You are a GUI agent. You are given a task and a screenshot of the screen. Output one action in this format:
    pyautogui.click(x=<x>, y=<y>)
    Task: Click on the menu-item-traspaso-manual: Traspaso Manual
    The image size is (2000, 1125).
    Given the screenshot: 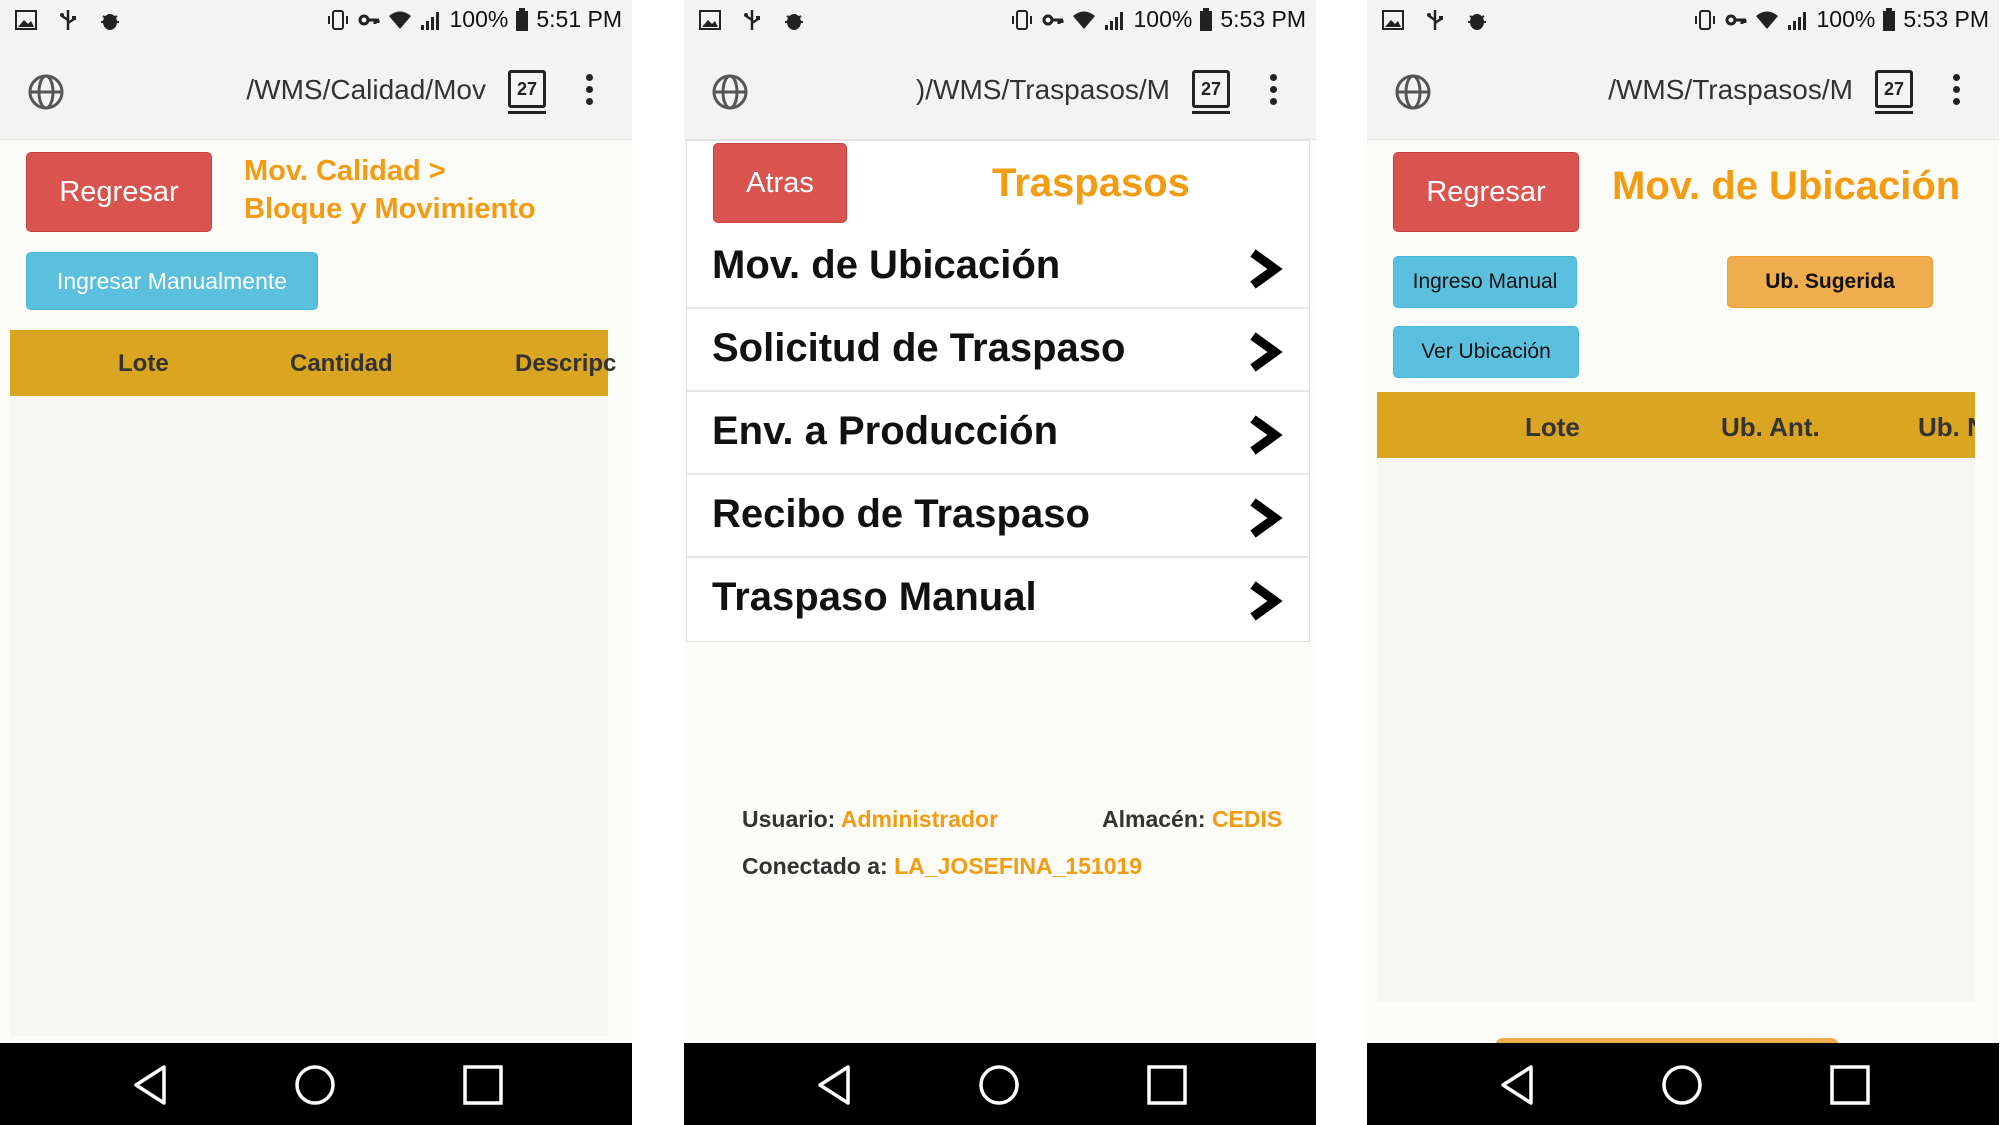 What is the action you would take?
    pyautogui.click(x=998, y=598)
    